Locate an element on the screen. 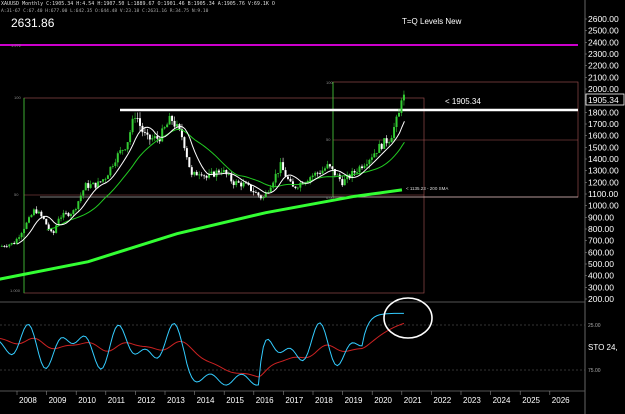 The width and height of the screenshot is (625, 414). price-tick-label: 1200.00 is located at coordinates (603, 182).